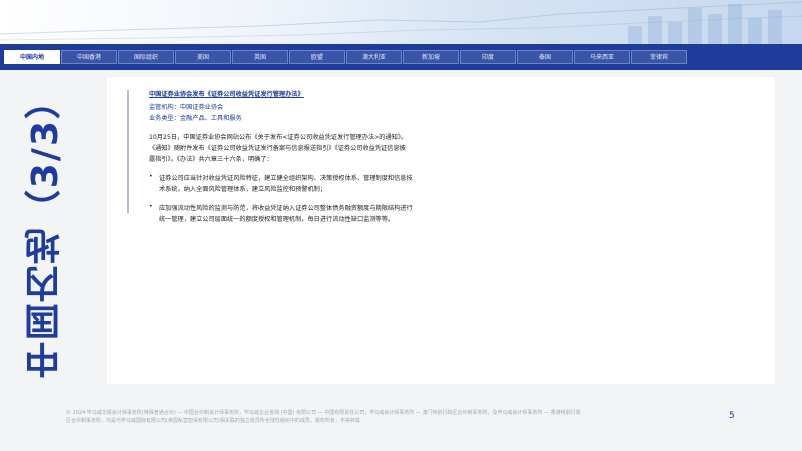  Describe the element at coordinates (488, 57) in the screenshot. I see `tab-india: 印度` at that location.